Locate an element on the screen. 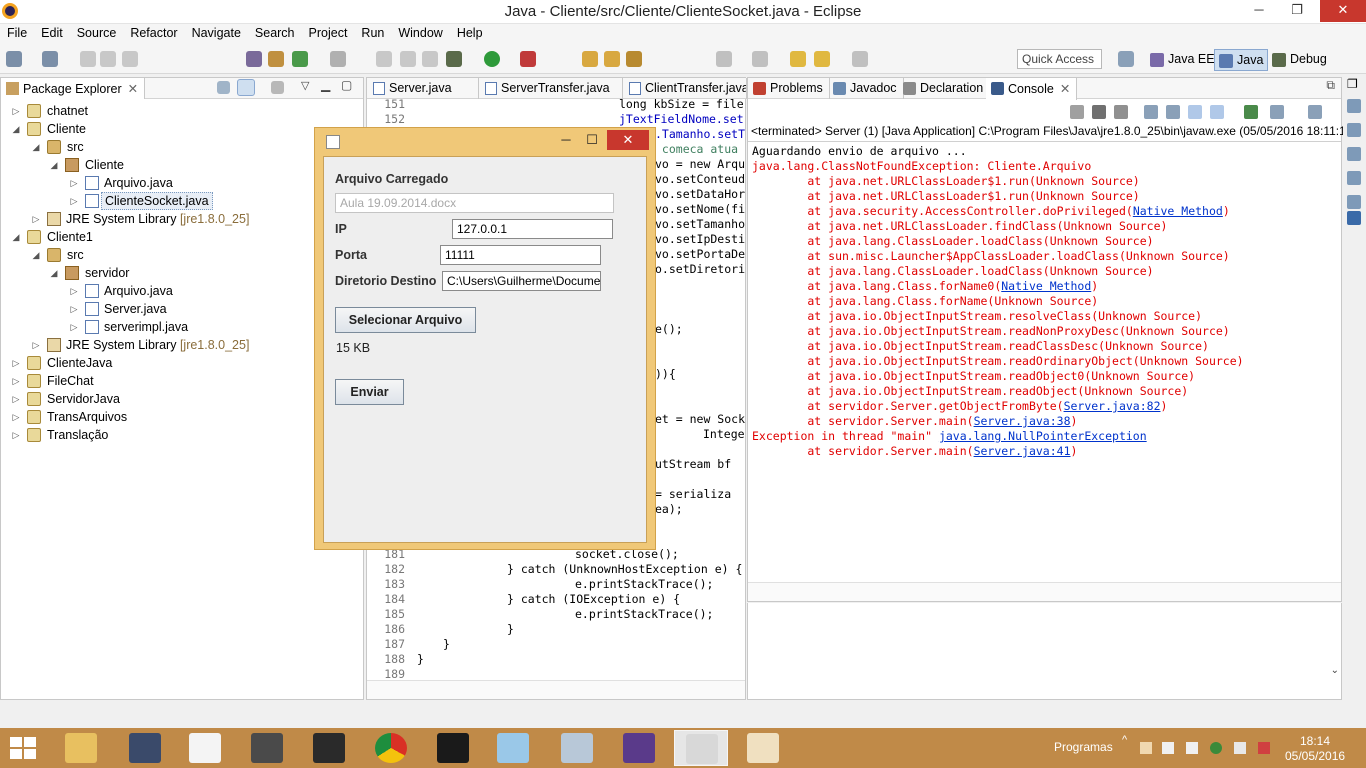 Image resolution: width=1366 pixels, height=768 pixels. restore-button: ❐ is located at coordinates (1297, 11).